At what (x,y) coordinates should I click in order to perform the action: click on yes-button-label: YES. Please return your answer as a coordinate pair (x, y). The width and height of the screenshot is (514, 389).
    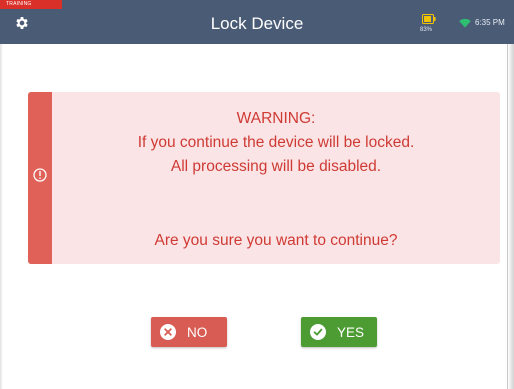
    Looking at the image, I should click on (351, 332).